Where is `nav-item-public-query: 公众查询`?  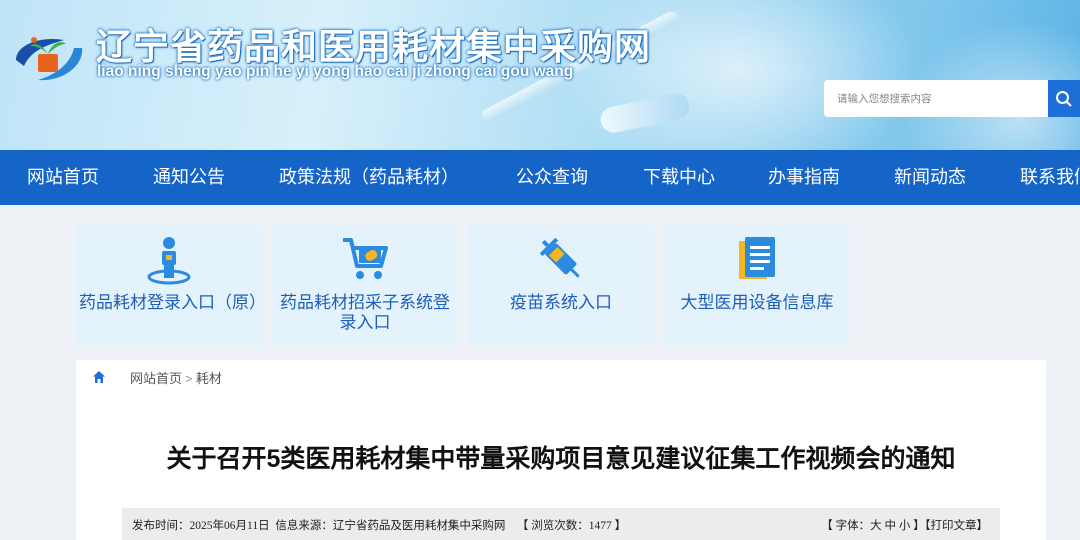
nav-item-public-query: 公众查询 is located at coordinates (552, 177).